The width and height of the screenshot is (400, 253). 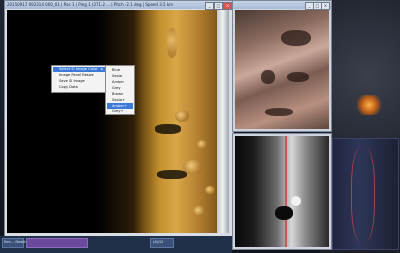 I want to click on title-bar: _ □ ×, so click(x=282, y=5).